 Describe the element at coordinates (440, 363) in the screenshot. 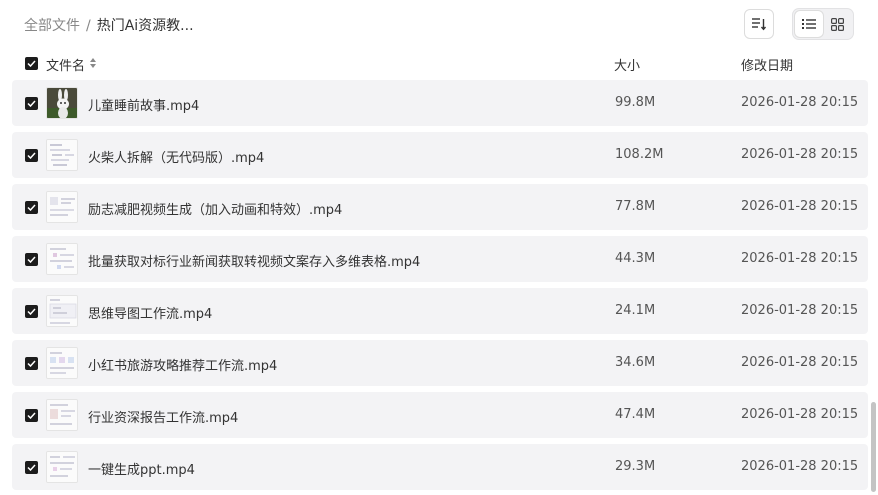

I see `file-row: 小红书旅游攻略推荐工作流.mp4 34.6M 2026-01-28 20:15` at that location.